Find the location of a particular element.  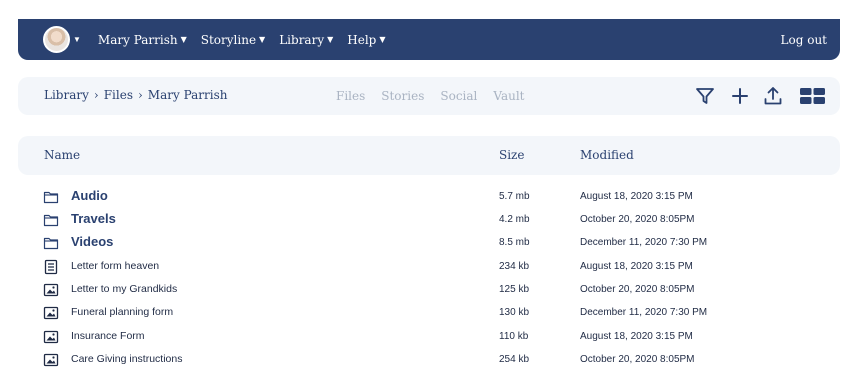

file-size: 130 kb is located at coordinates (514, 312).